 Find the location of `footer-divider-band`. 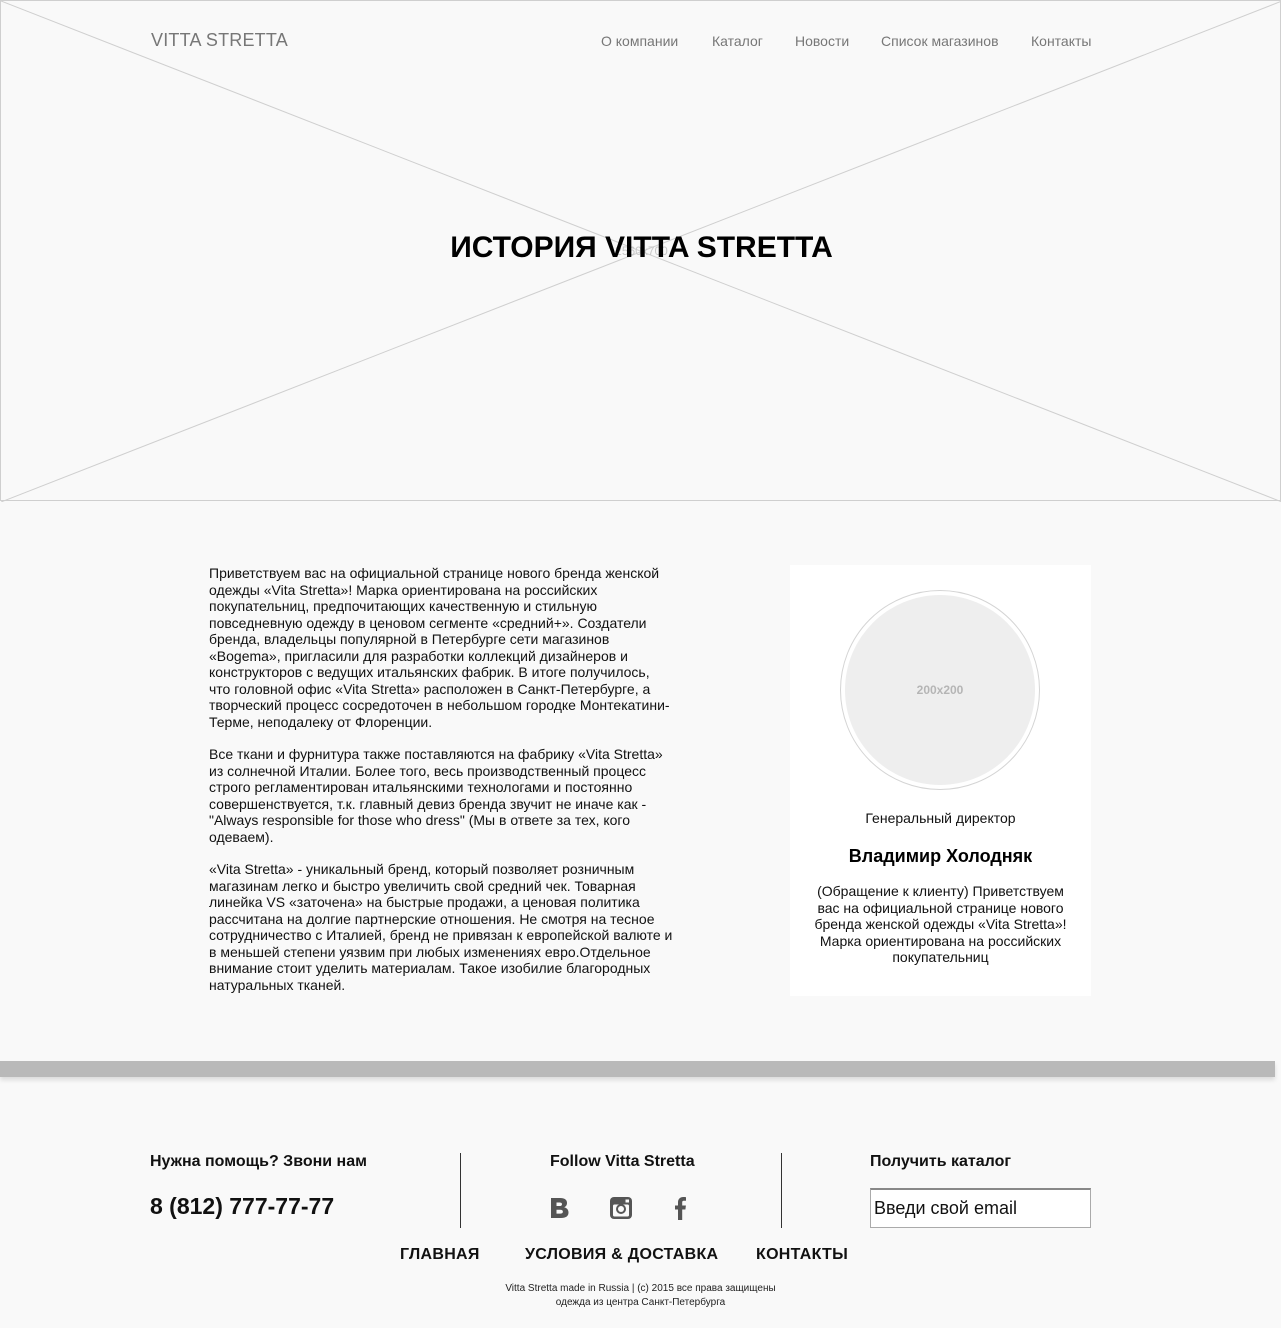

footer-divider-band is located at coordinates (637, 1069).